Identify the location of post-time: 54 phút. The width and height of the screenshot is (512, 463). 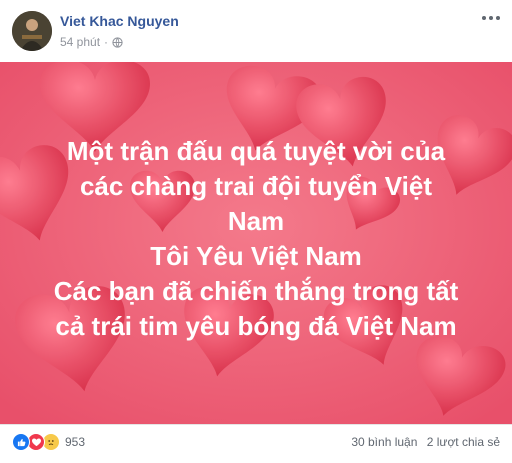
(80, 42).